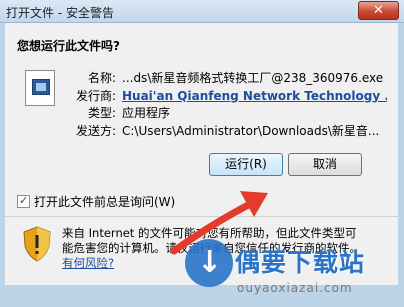 The image size is (404, 307). I want to click on file-name-value: ...ds\新星音频格式转换工厂@238_360976.exe, so click(253, 78).